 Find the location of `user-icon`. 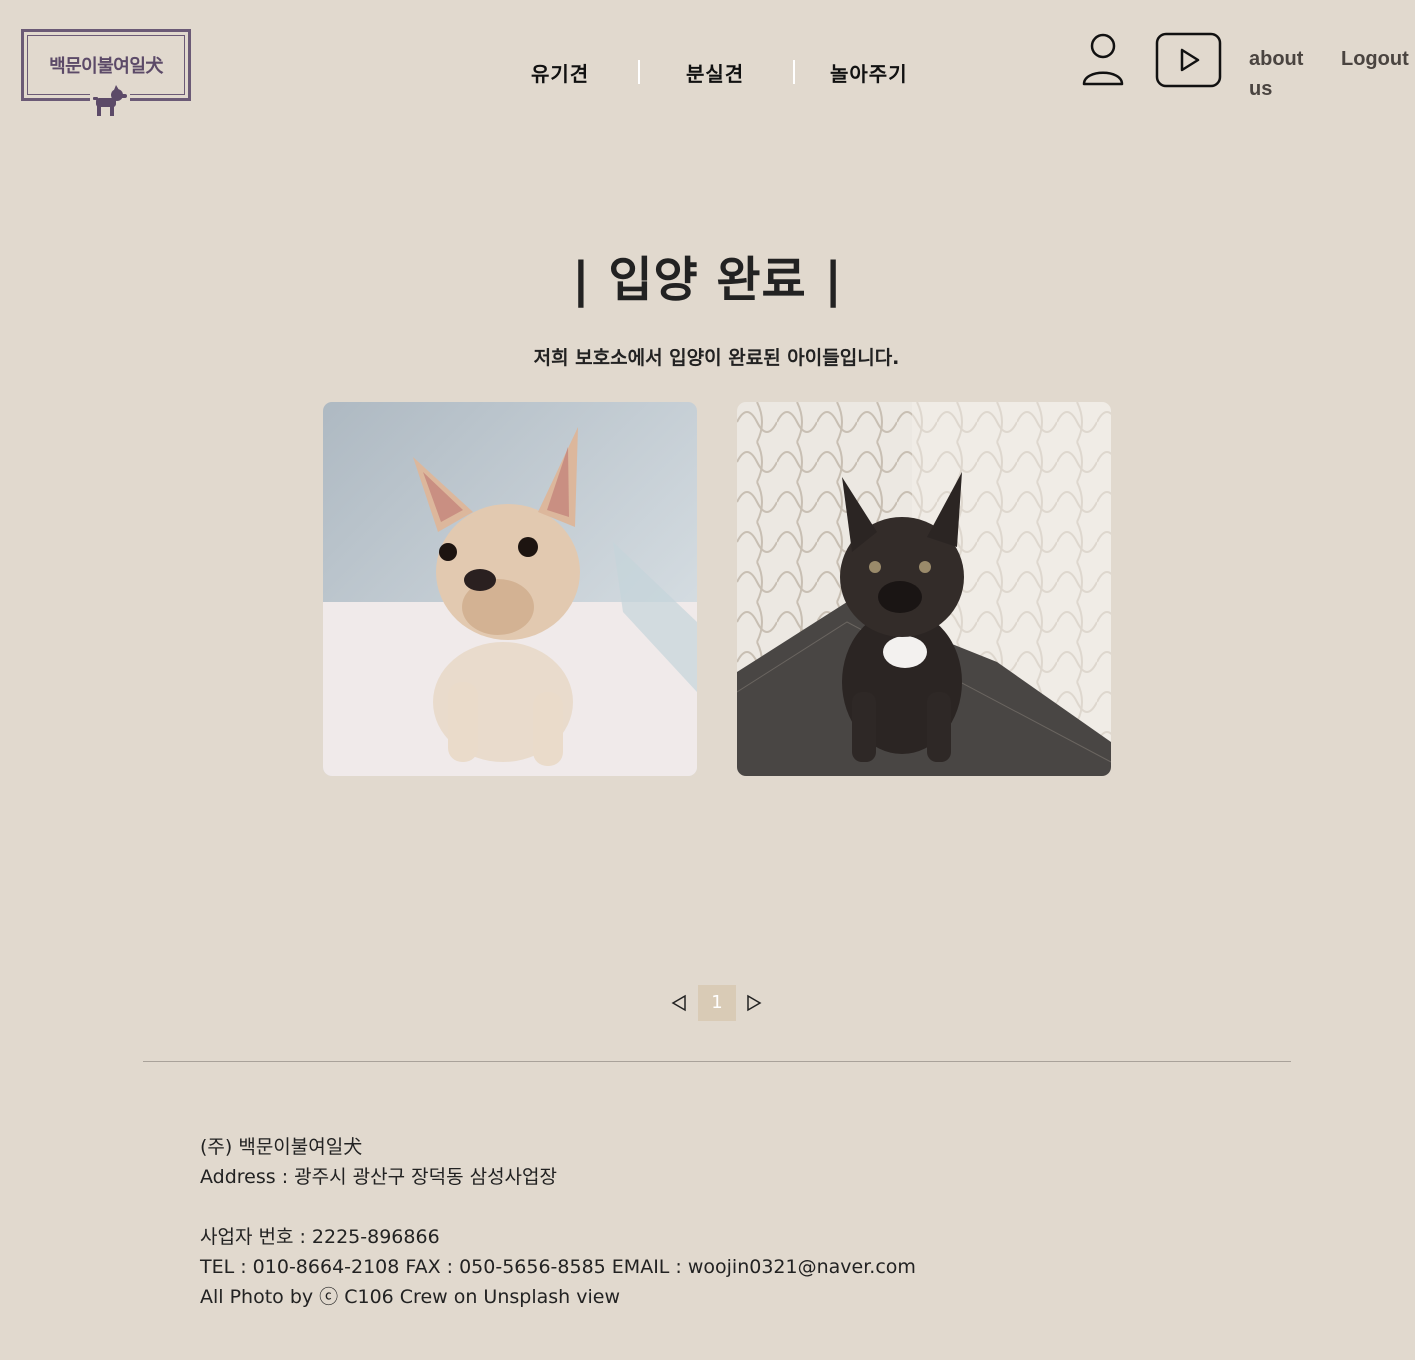

user-icon is located at coordinates (1103, 60).